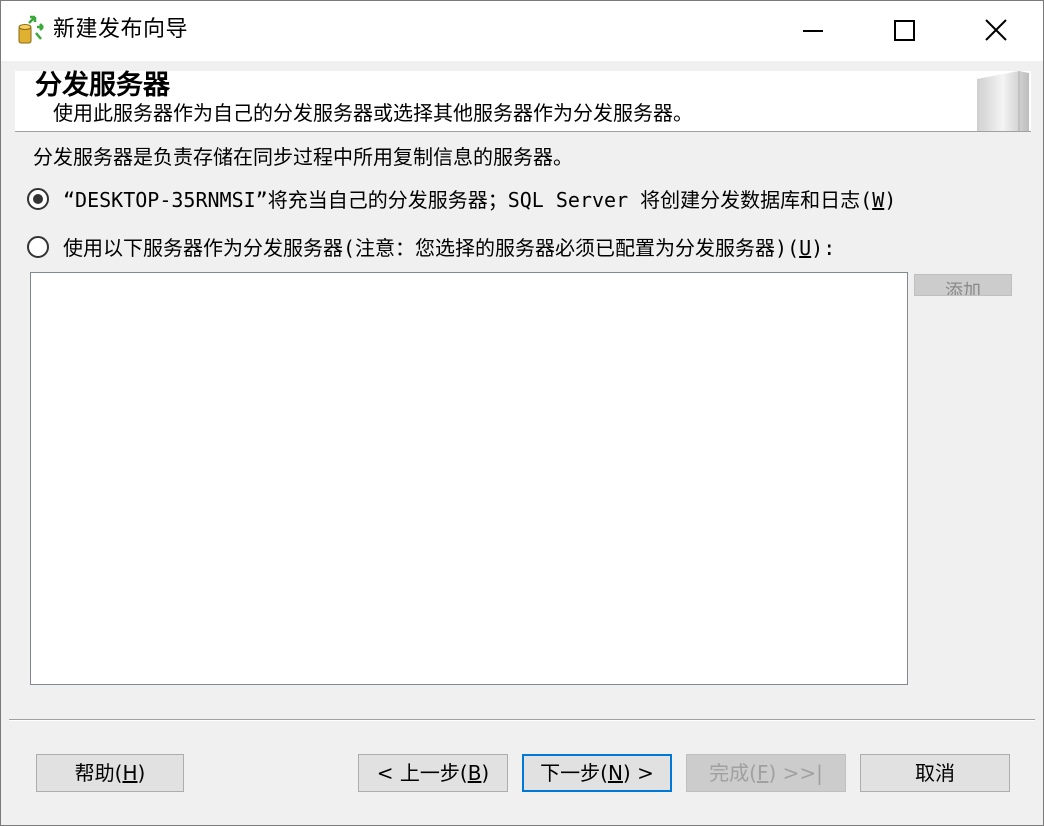 This screenshot has width=1044, height=826. I want to click on footer-divider, so click(522, 720).